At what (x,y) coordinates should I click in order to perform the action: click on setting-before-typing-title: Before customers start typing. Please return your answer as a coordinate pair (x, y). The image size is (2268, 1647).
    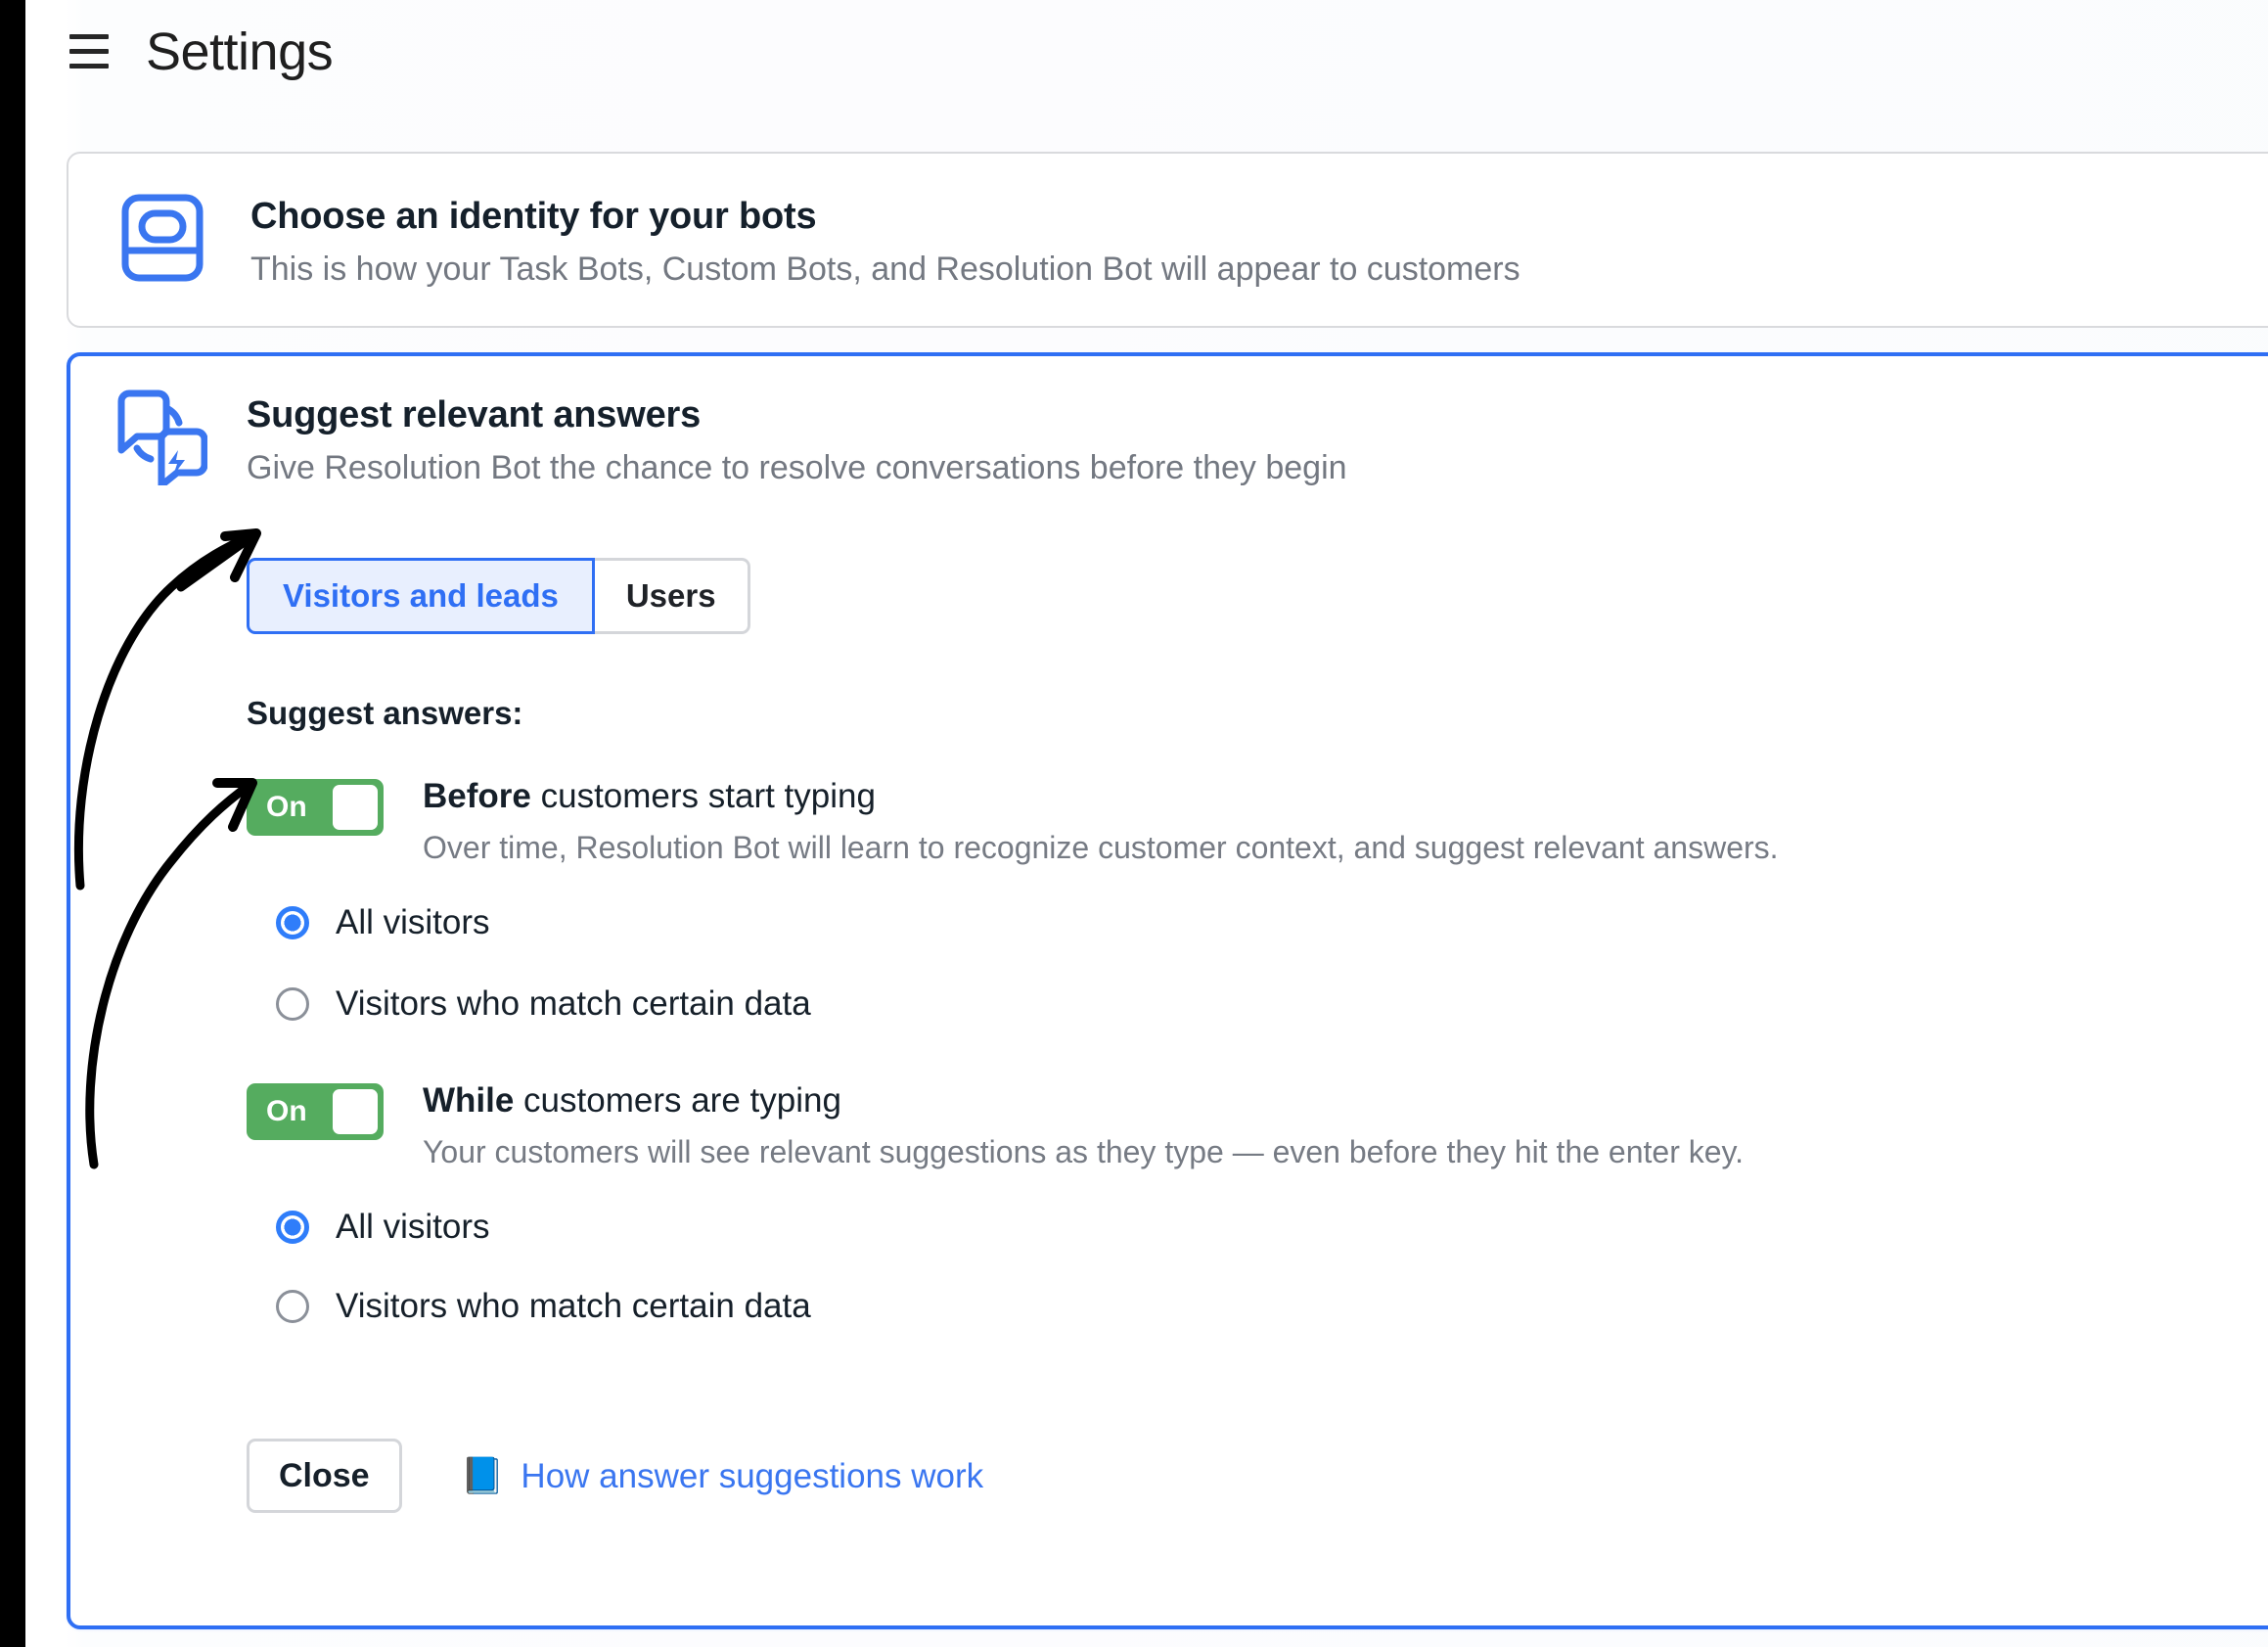
    Looking at the image, I should click on (1101, 797).